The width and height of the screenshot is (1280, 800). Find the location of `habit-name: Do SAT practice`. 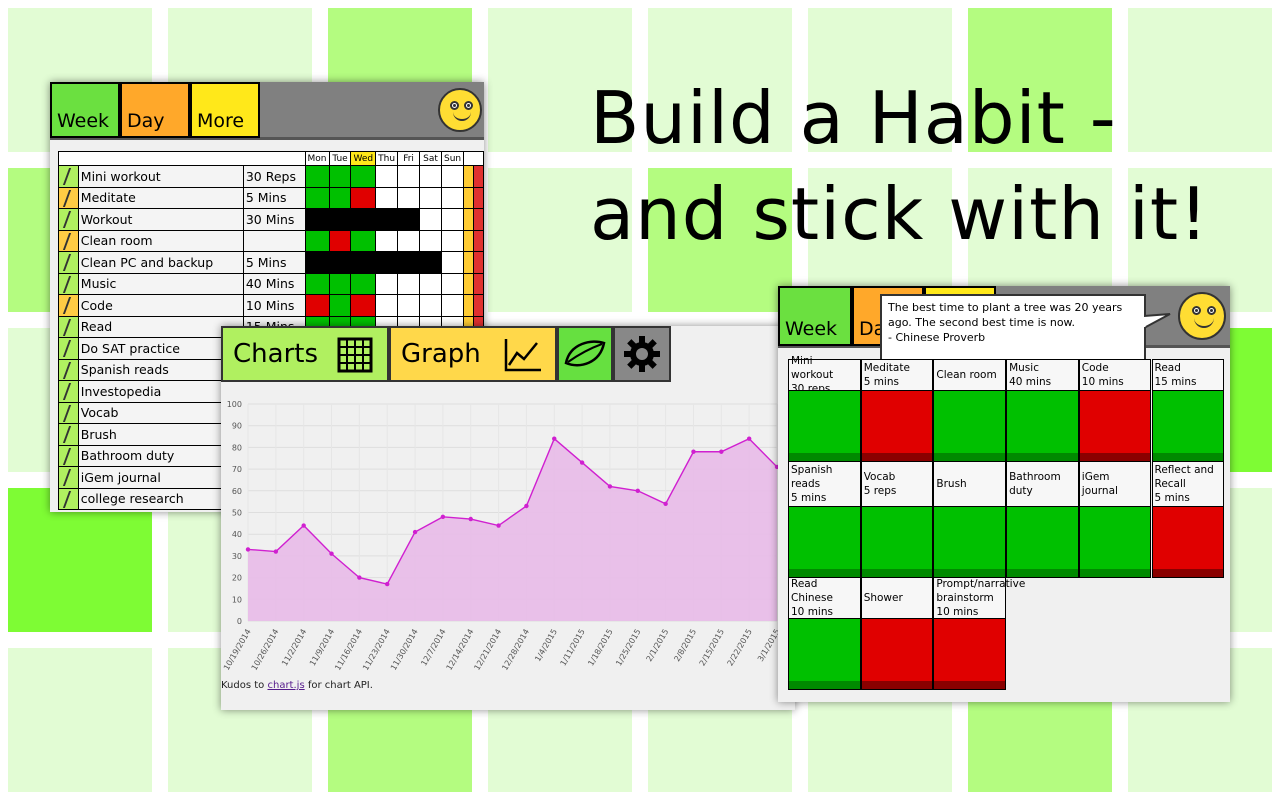

habit-name: Do SAT practice is located at coordinates (160, 348).